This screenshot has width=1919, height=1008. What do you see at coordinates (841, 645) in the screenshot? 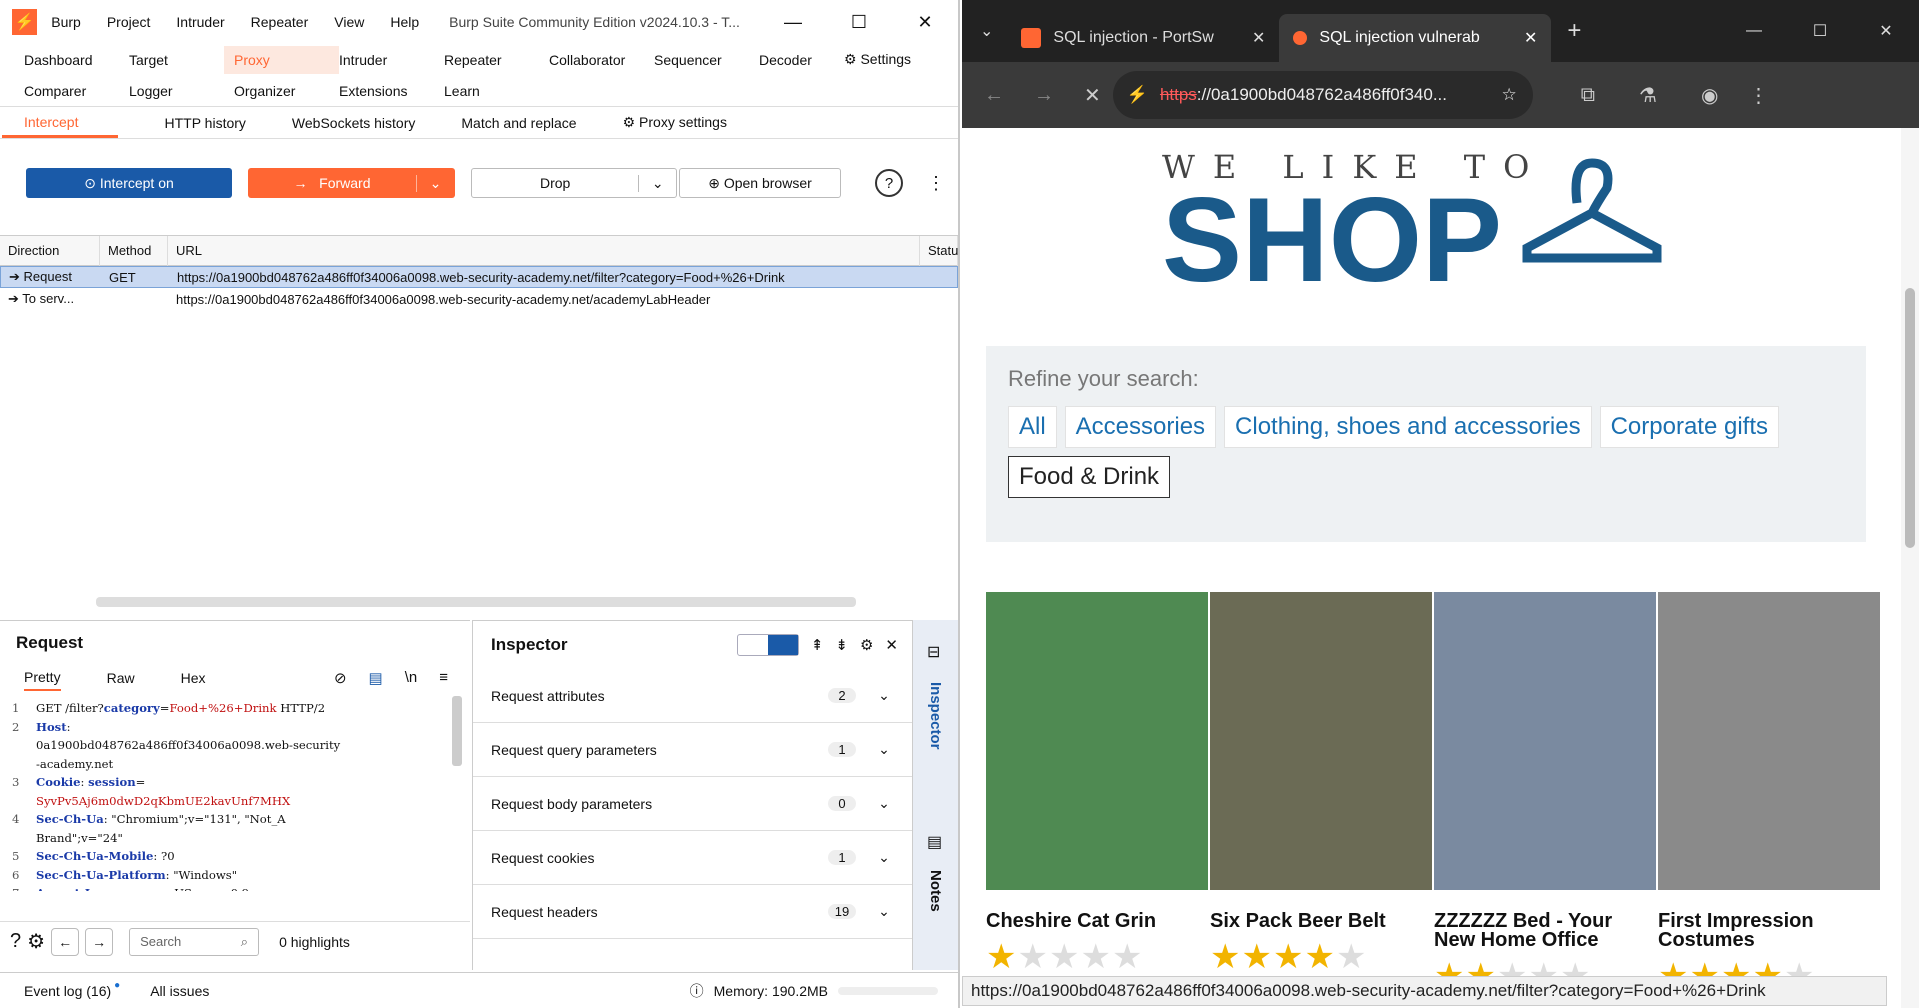
I see `collapse-icon: ⇟` at bounding box center [841, 645].